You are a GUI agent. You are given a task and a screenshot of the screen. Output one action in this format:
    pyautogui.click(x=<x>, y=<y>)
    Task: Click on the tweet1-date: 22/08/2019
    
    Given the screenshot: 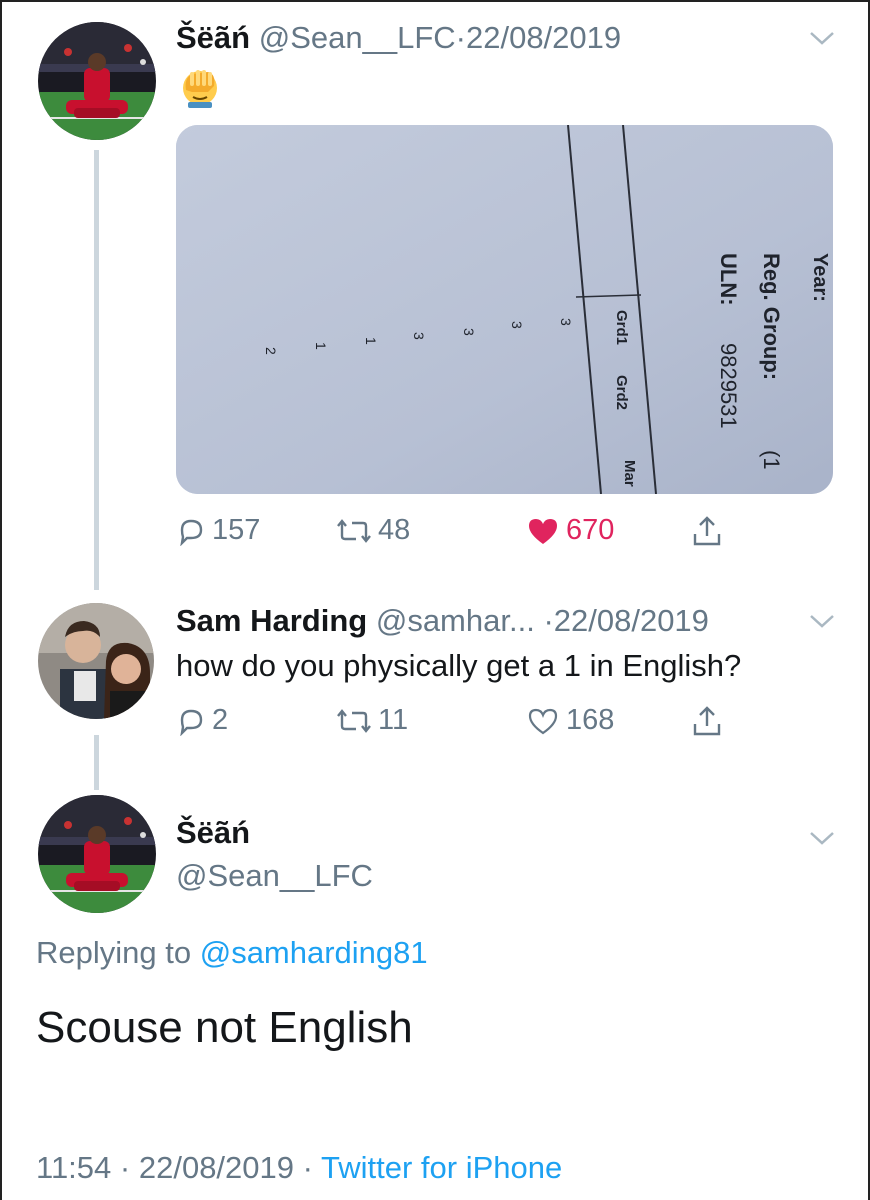 What is the action you would take?
    pyautogui.click(x=543, y=37)
    